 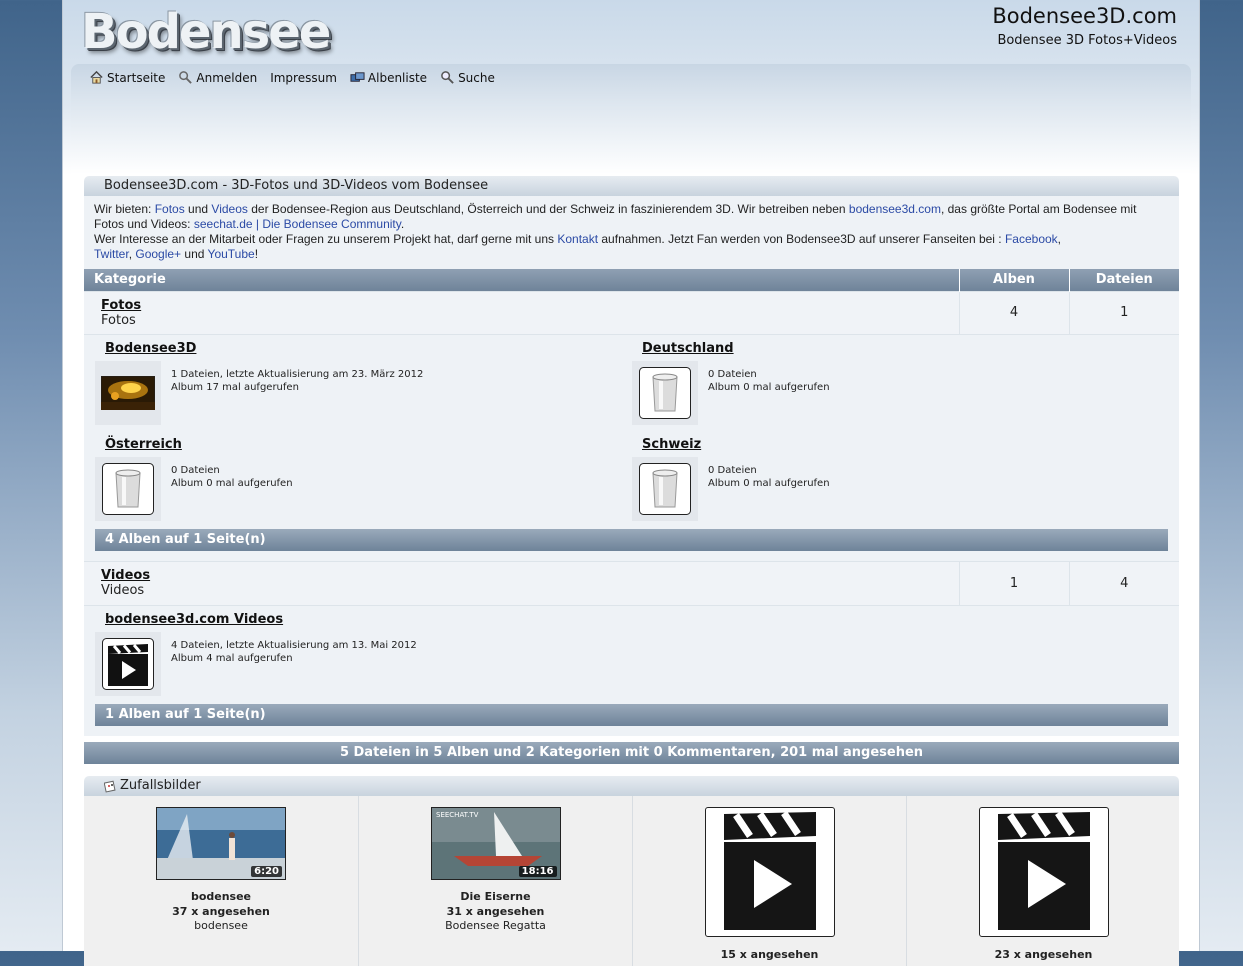 I want to click on login-icon, so click(x=186, y=77).